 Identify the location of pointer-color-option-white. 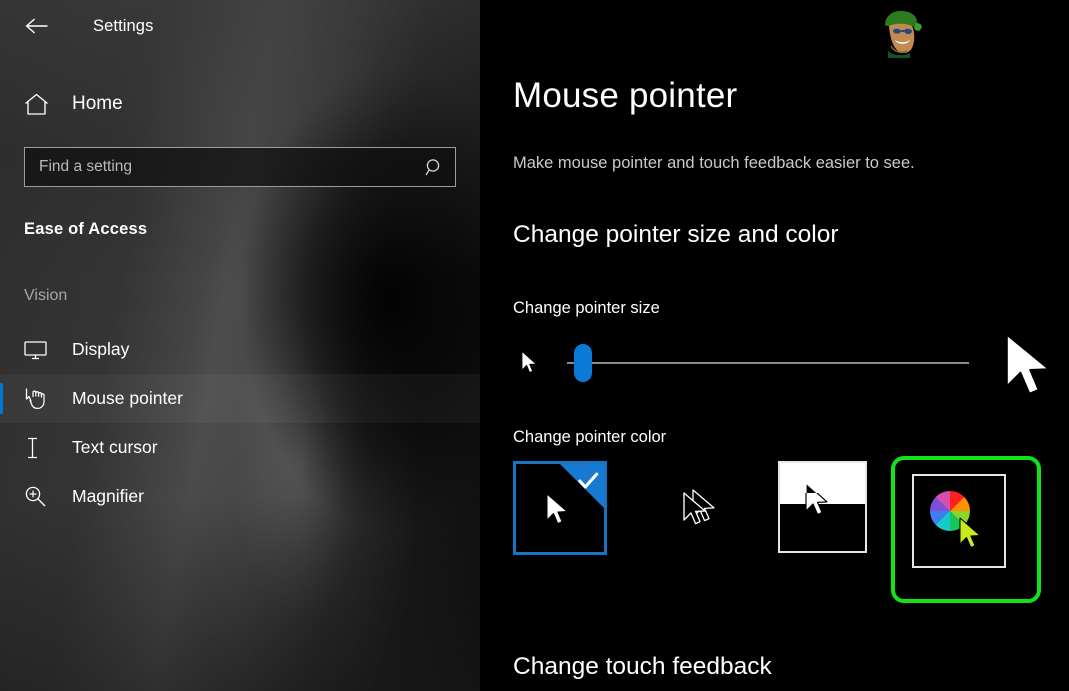
(560, 508).